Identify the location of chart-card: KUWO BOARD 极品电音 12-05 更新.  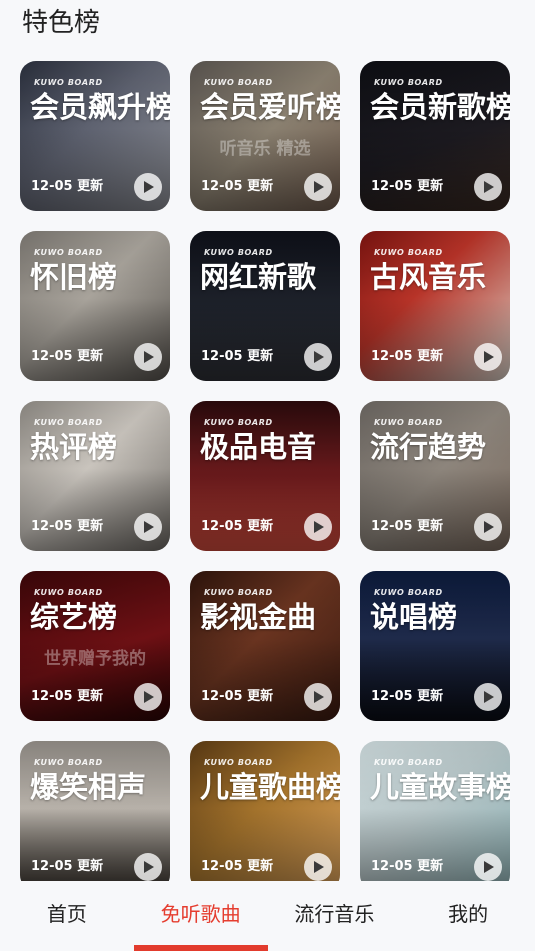
(265, 476).